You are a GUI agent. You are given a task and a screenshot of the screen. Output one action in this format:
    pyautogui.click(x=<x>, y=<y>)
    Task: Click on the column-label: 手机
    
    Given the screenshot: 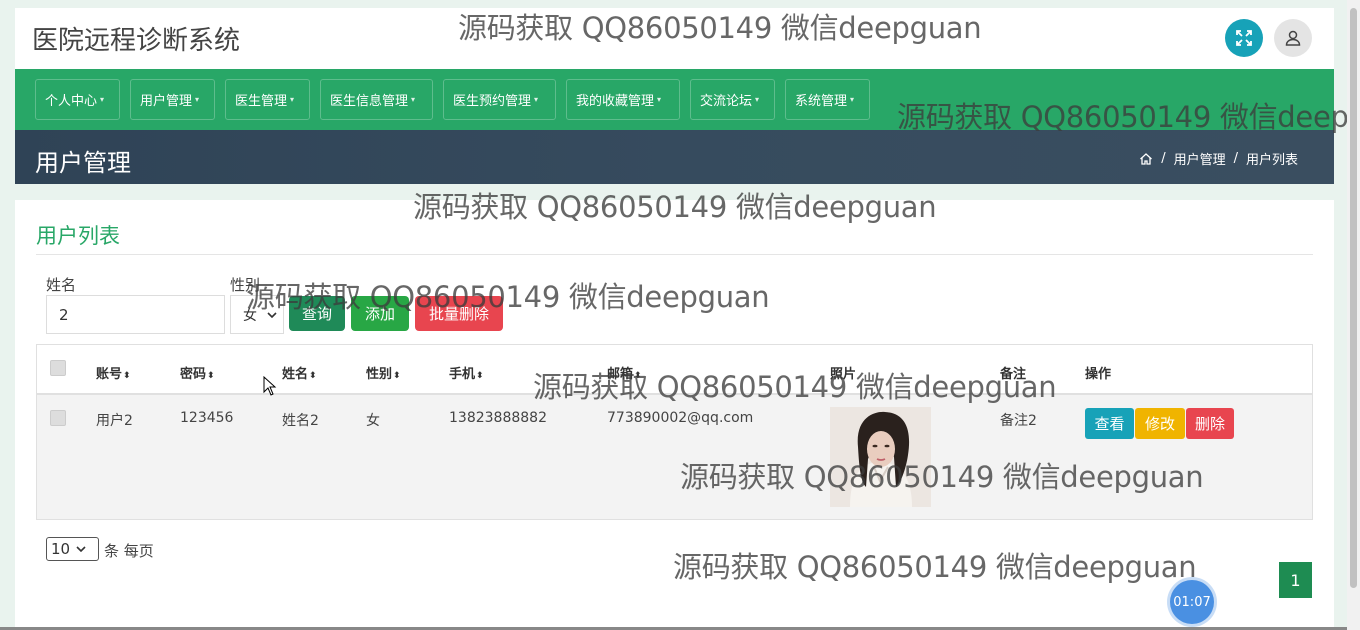 What is the action you would take?
    pyautogui.click(x=462, y=374)
    